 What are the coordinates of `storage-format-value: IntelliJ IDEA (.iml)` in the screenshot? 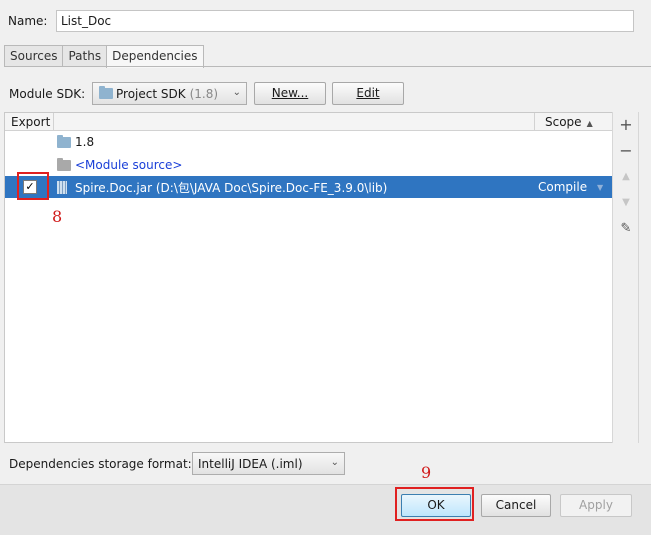 It's located at (250, 464).